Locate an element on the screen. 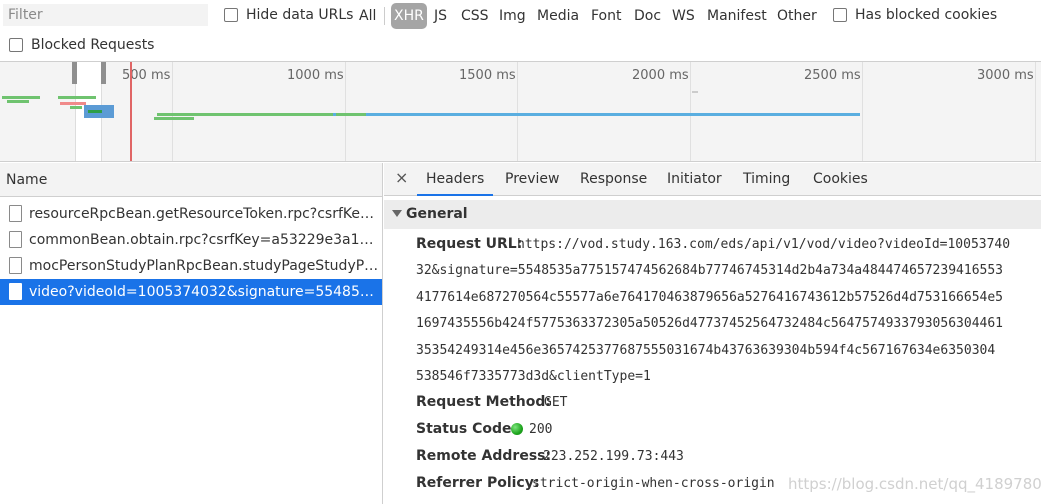 This screenshot has width=1041, height=504. name-column-header: Name is located at coordinates (191, 180).